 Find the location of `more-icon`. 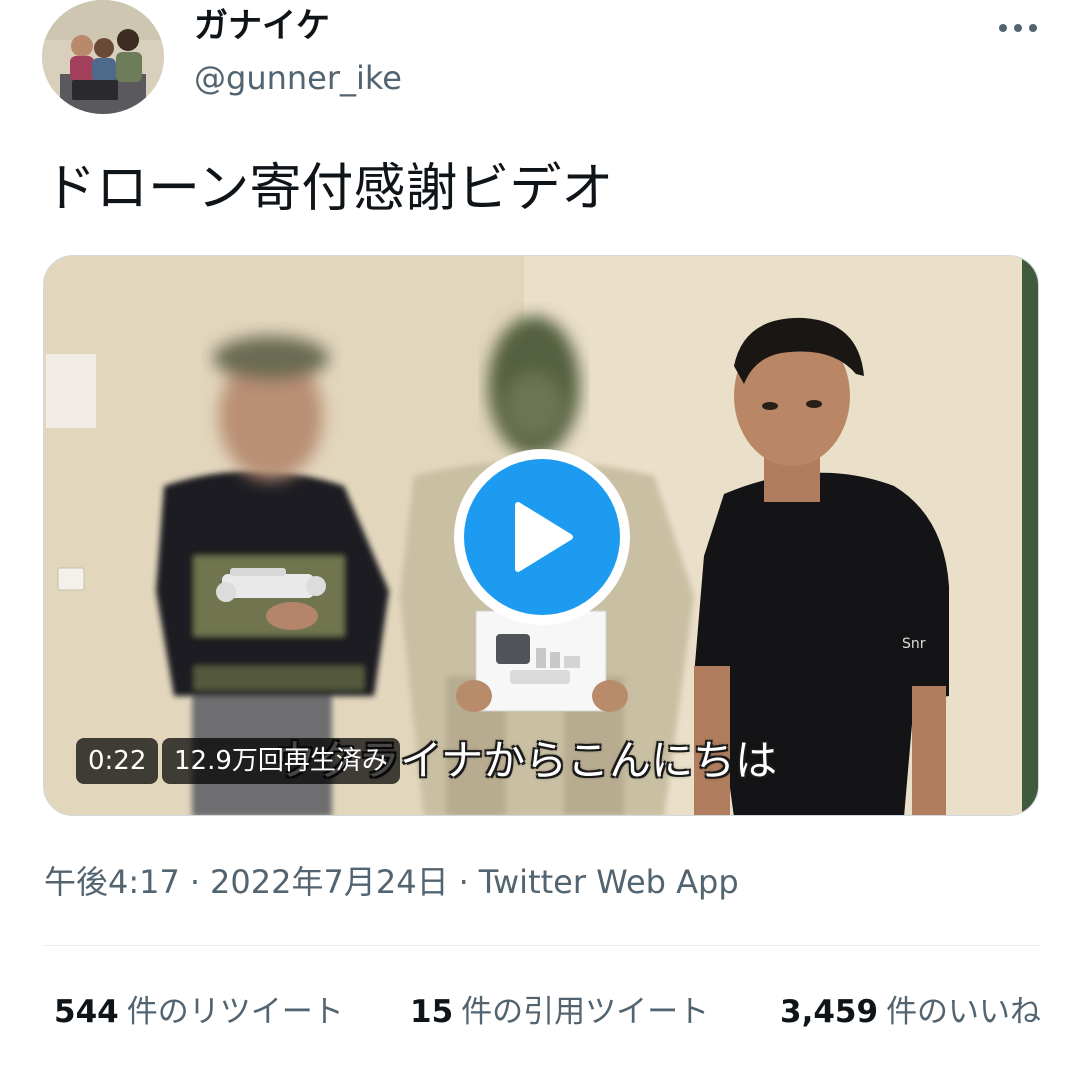

more-icon is located at coordinates (1018, 28).